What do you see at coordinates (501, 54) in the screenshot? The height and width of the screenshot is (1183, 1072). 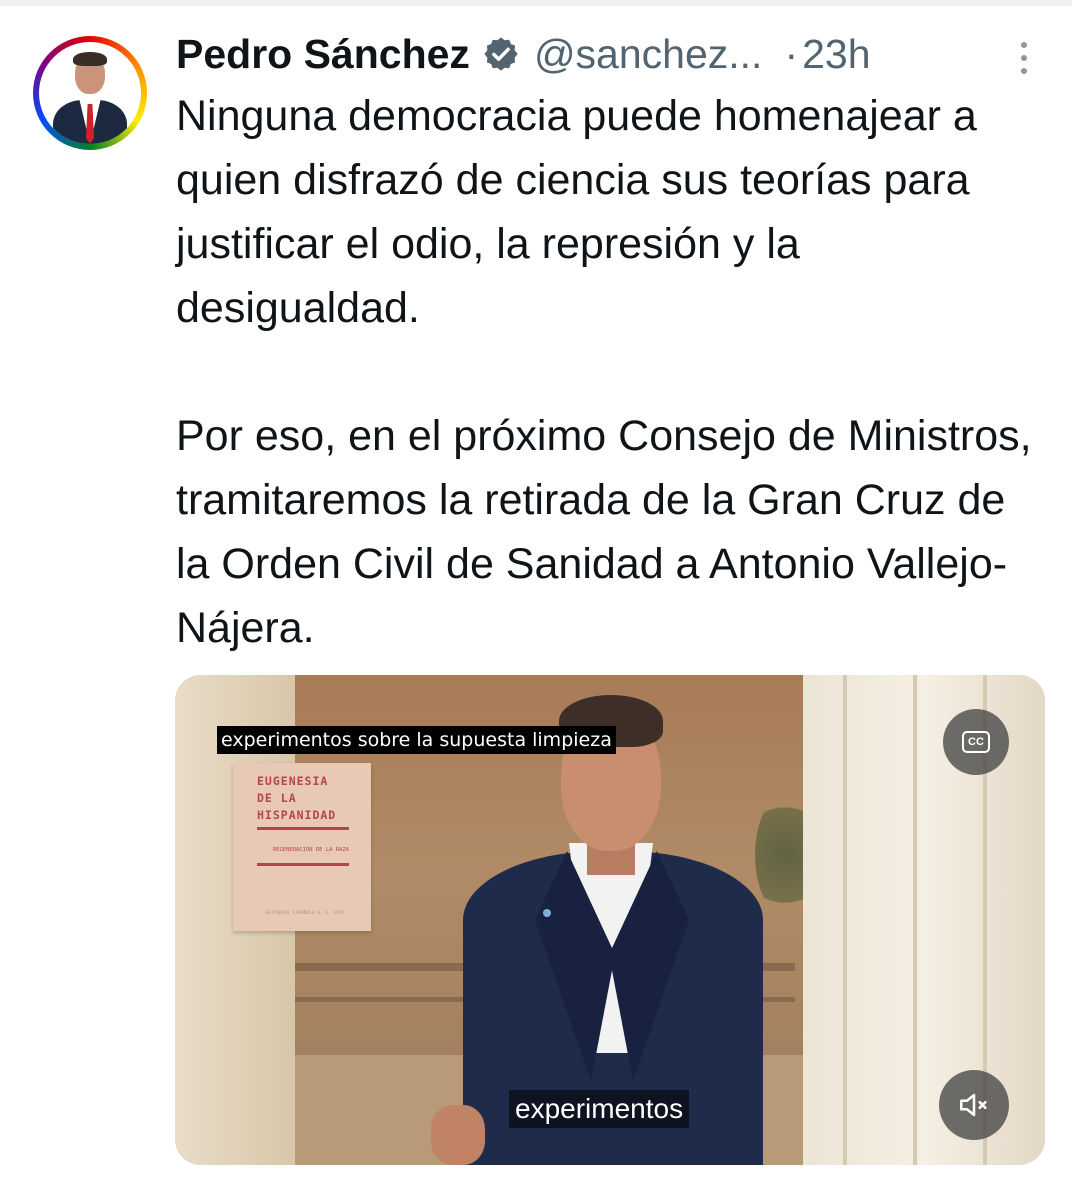 I see `verified-badge-icon` at bounding box center [501, 54].